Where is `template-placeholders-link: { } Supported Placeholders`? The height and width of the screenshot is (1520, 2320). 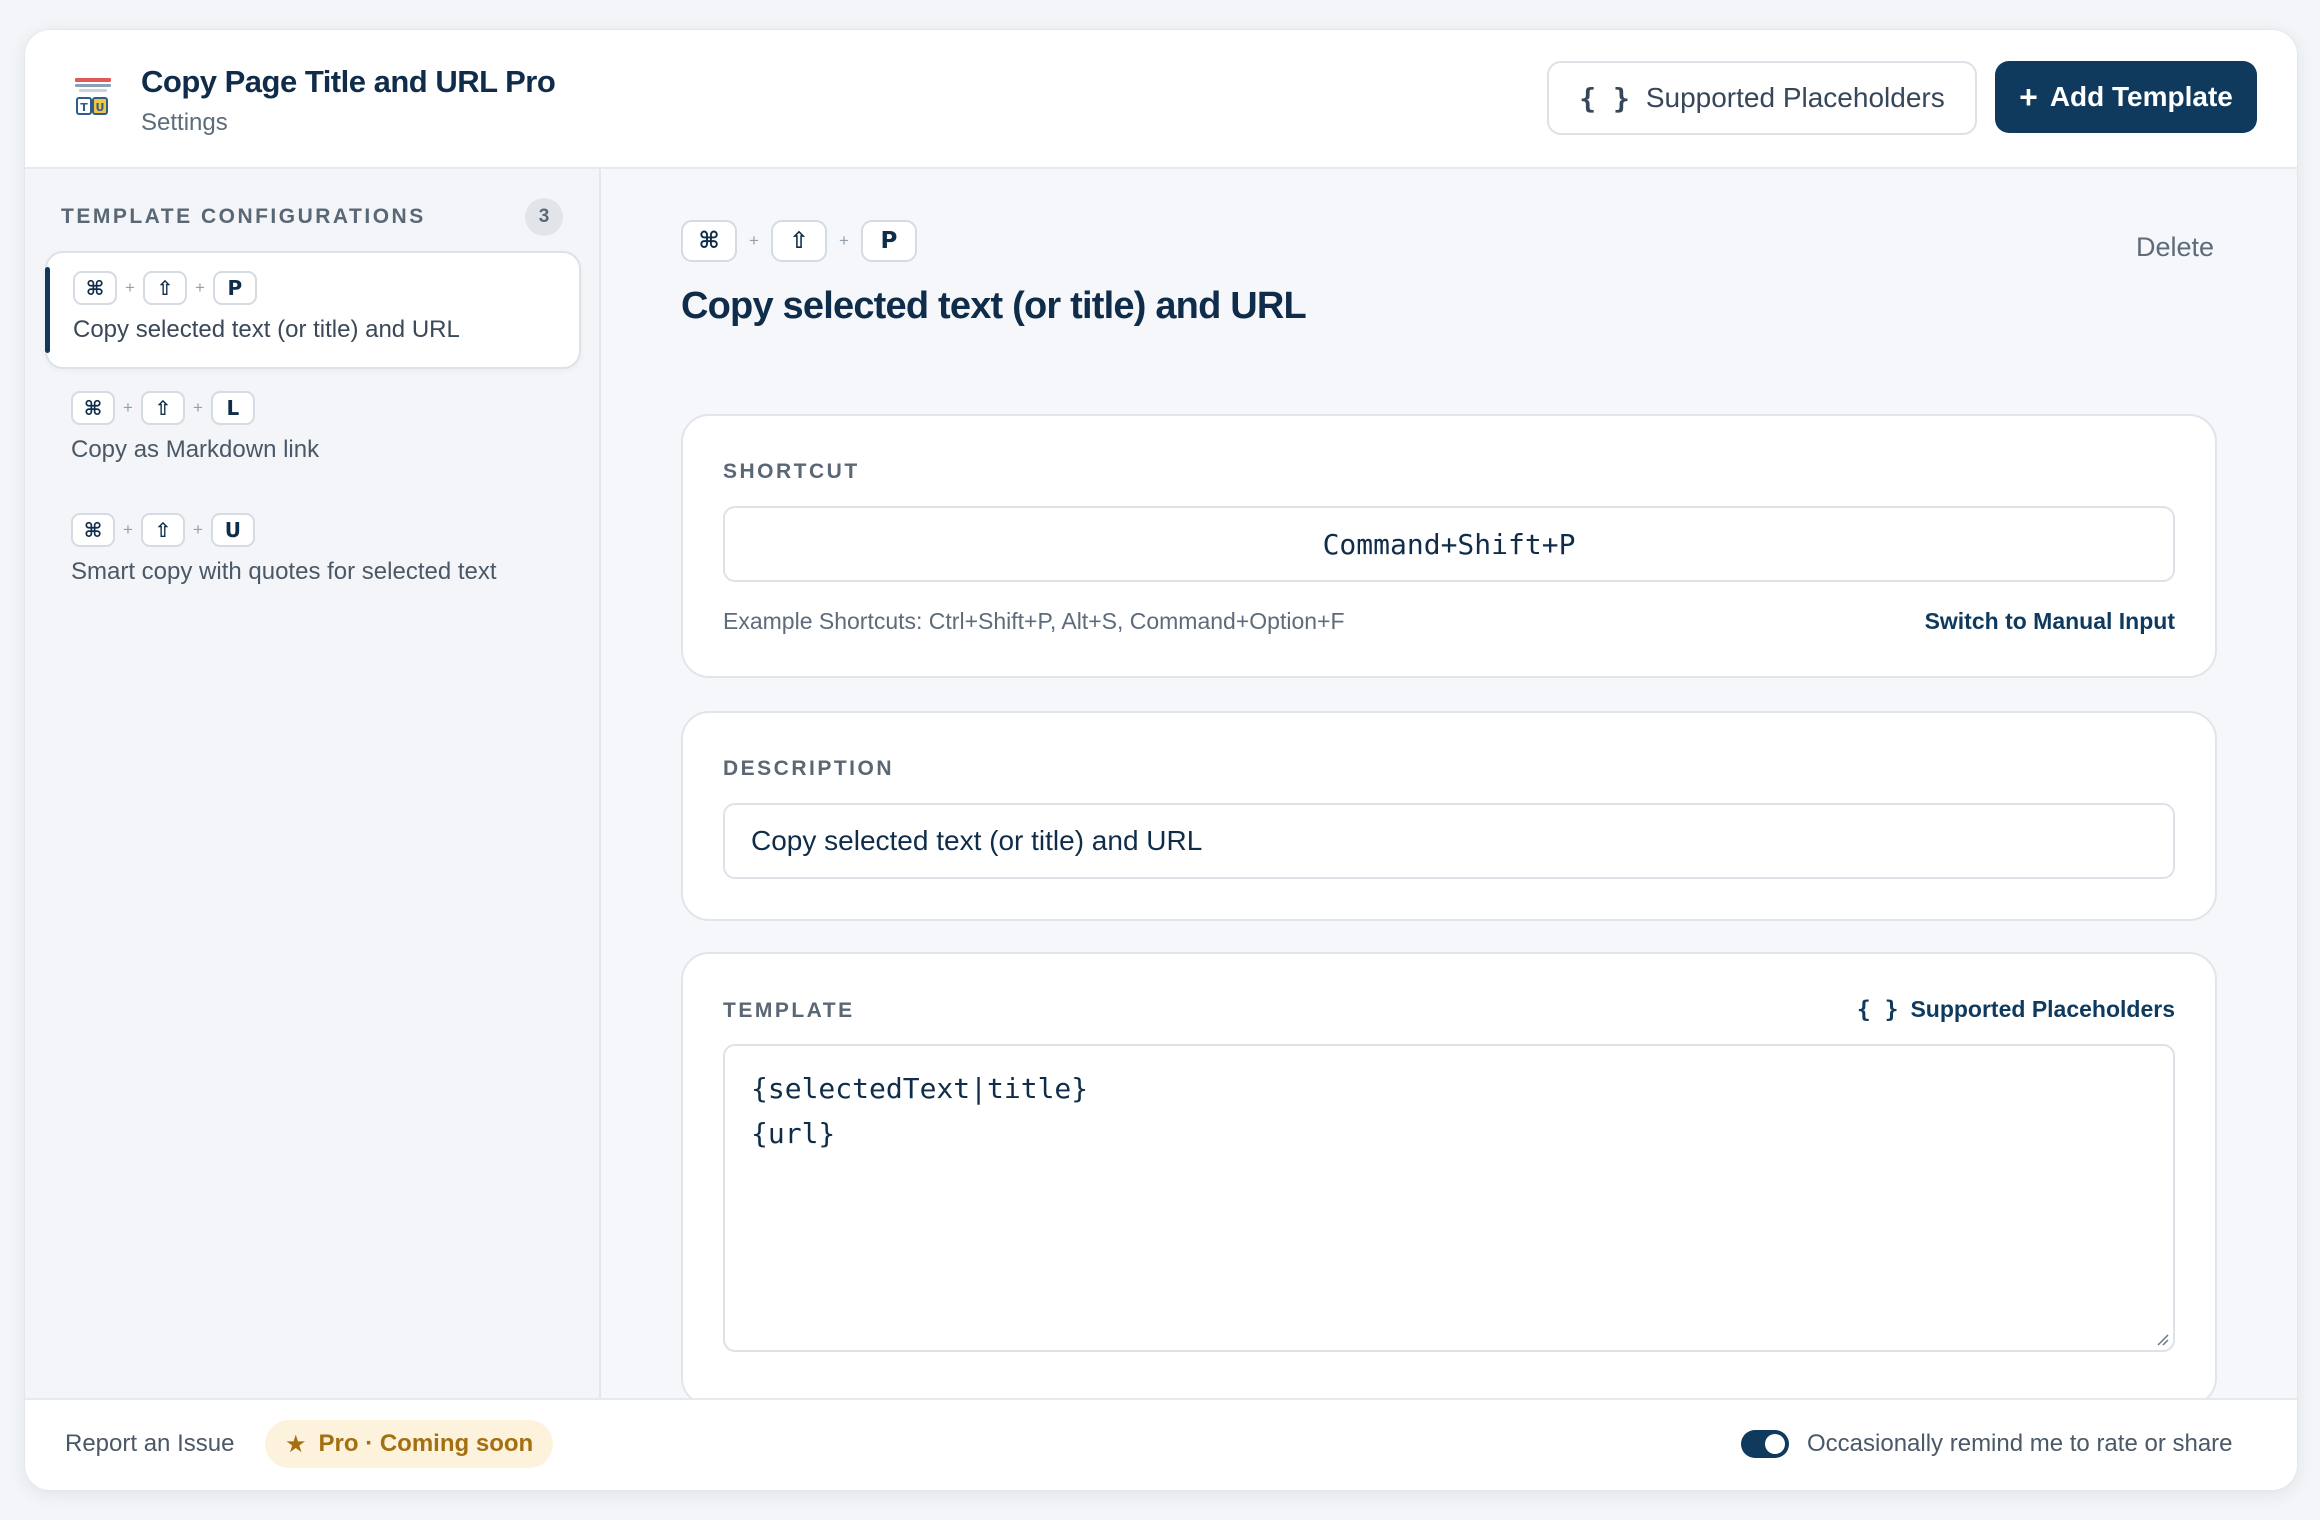 template-placeholders-link: { } Supported Placeholders is located at coordinates (2016, 1009).